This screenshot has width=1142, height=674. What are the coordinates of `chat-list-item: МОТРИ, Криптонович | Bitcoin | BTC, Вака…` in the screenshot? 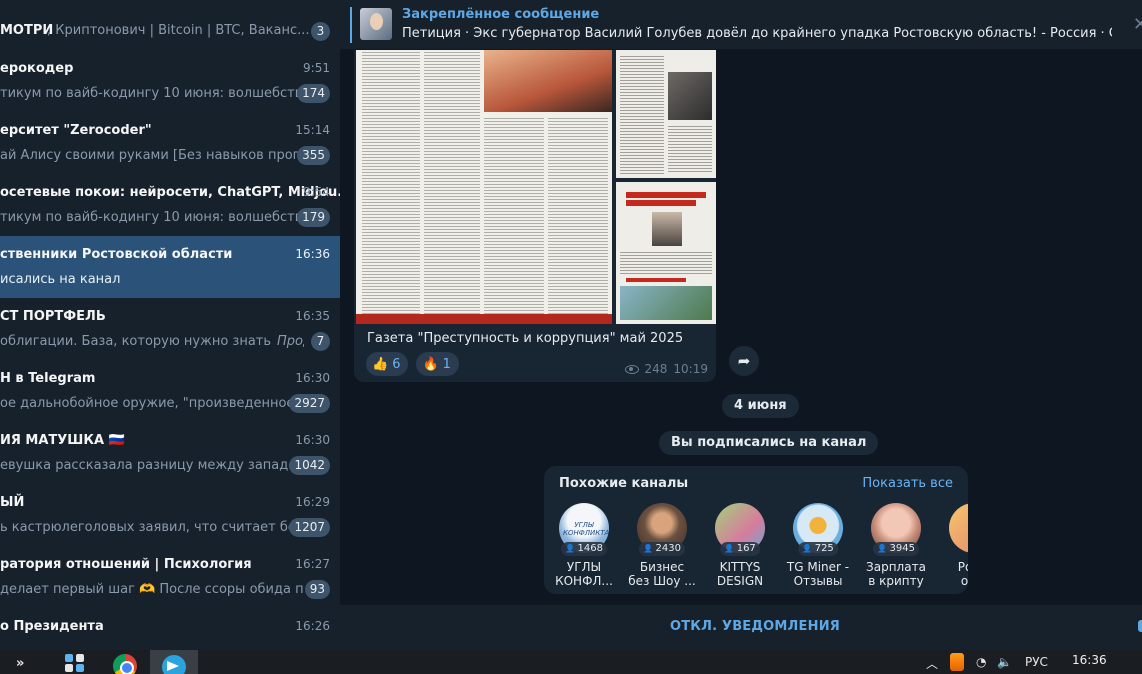 It's located at (170, 31).